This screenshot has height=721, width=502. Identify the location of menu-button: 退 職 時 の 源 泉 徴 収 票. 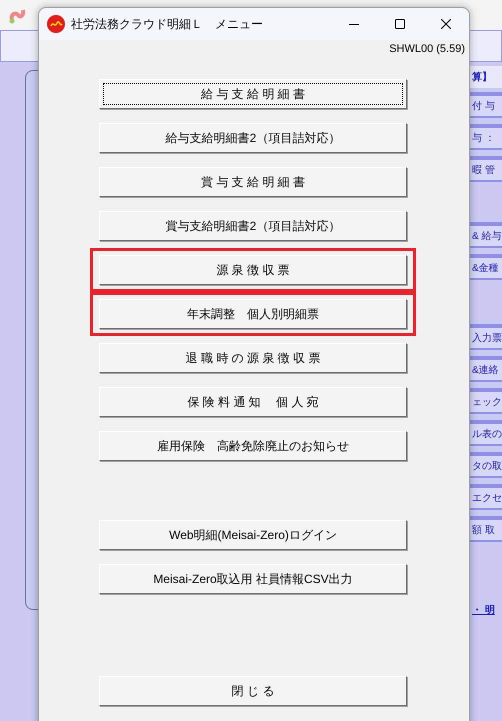
(253, 357).